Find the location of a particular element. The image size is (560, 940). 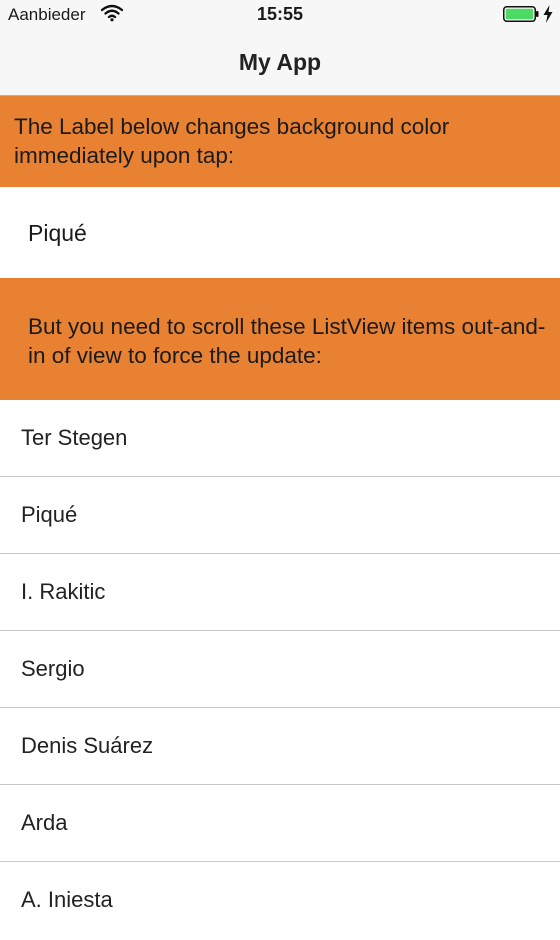

clock: 15:55 is located at coordinates (280, 14).